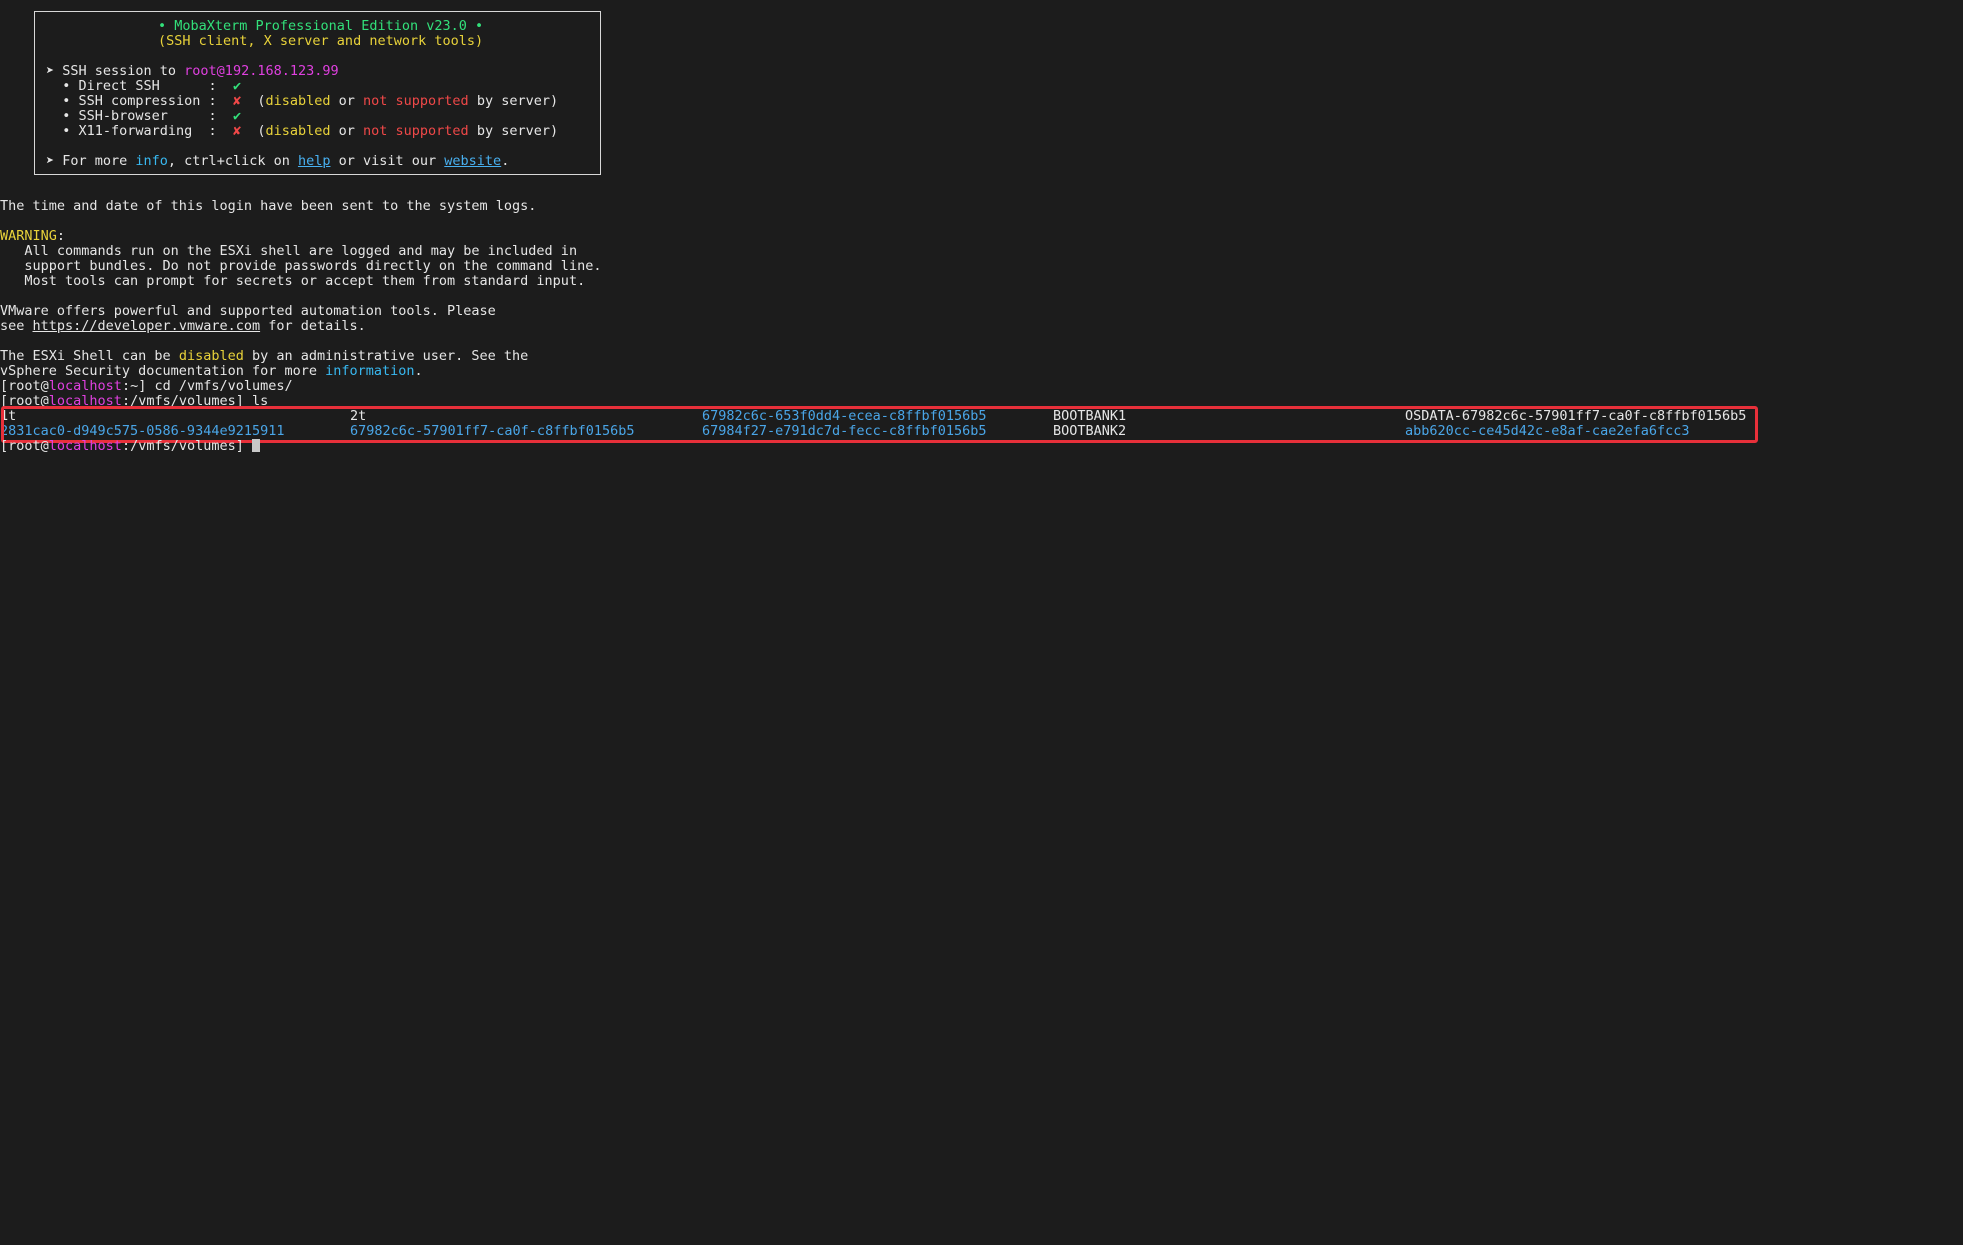  Describe the element at coordinates (321, 41) in the screenshot. I see `banner-subtitle: (SSH client, X server and network tools)` at that location.